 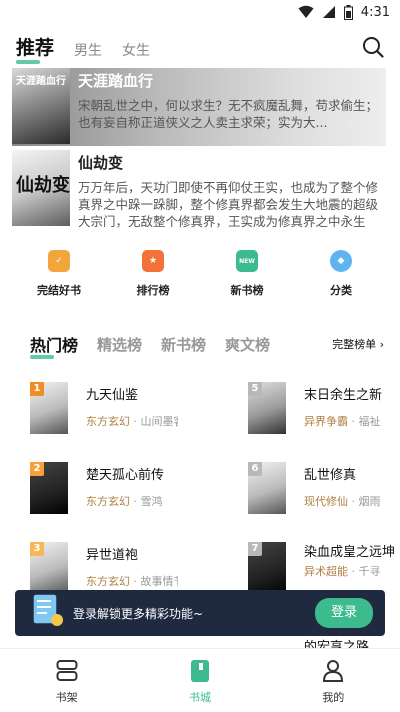 What do you see at coordinates (373, 47) in the screenshot?
I see `search-icon` at bounding box center [373, 47].